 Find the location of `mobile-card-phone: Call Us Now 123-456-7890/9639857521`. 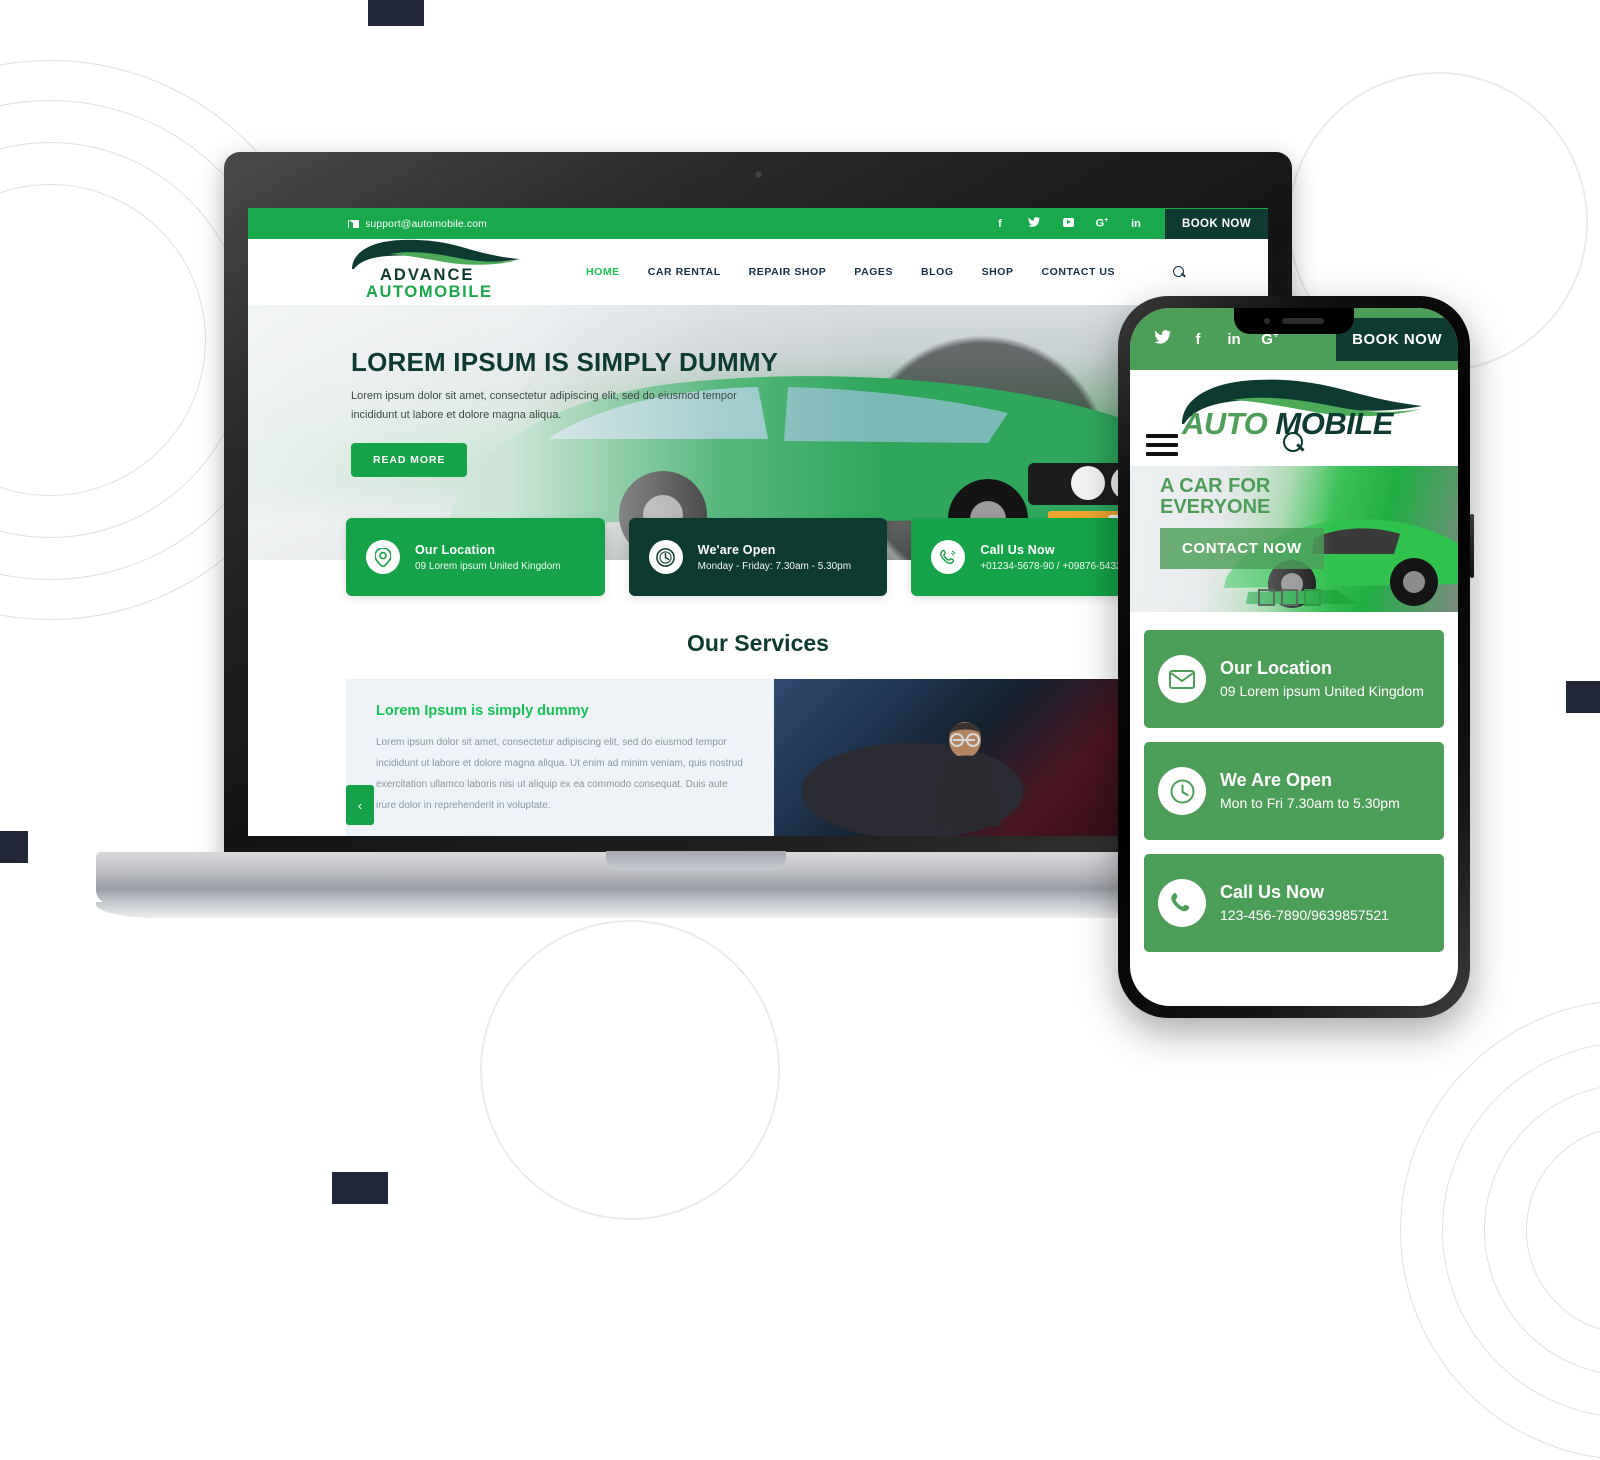

mobile-card-phone: Call Us Now 123-456-7890/9639857521 is located at coordinates (1294, 903).